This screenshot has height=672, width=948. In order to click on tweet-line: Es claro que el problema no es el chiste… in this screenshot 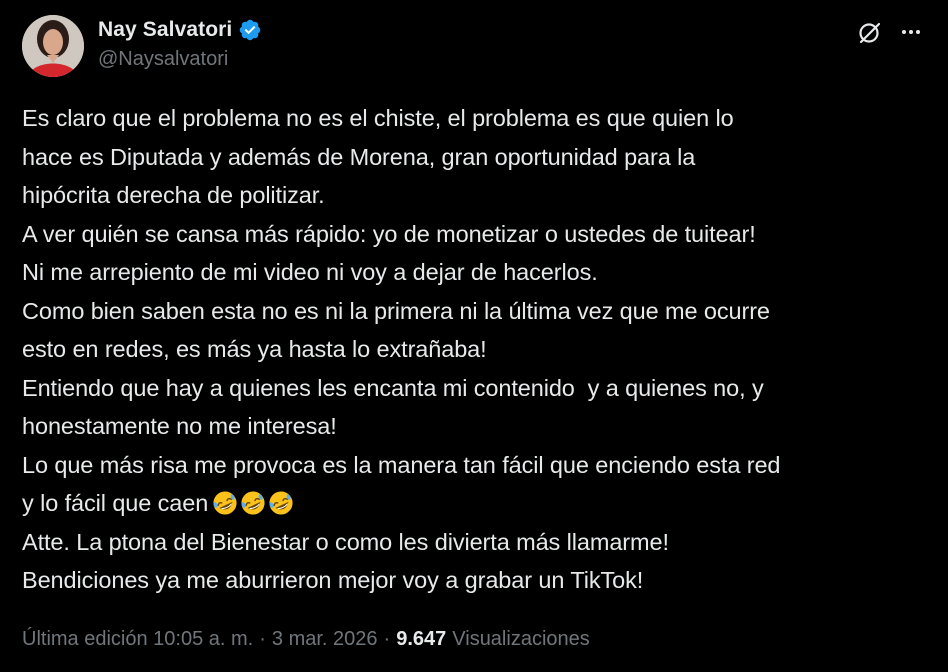, I will do `click(378, 118)`.